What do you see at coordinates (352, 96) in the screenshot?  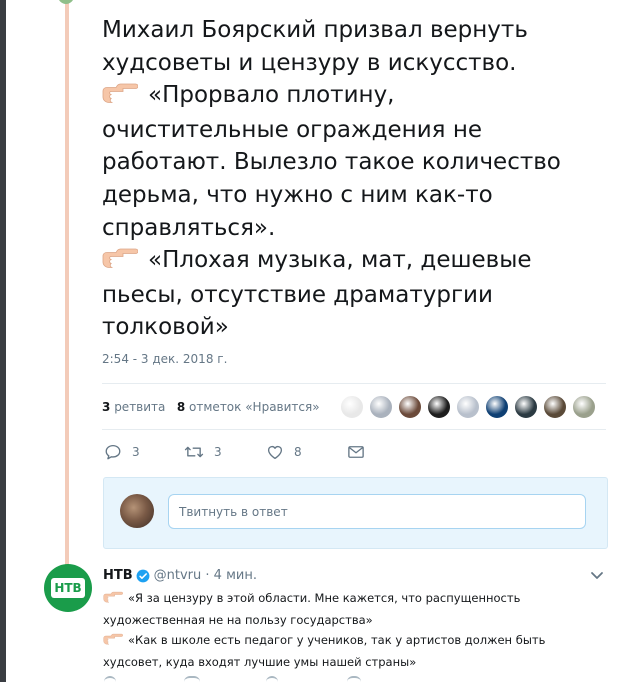 I see `tweet-text-line: «Прорвало плотину,` at bounding box center [352, 96].